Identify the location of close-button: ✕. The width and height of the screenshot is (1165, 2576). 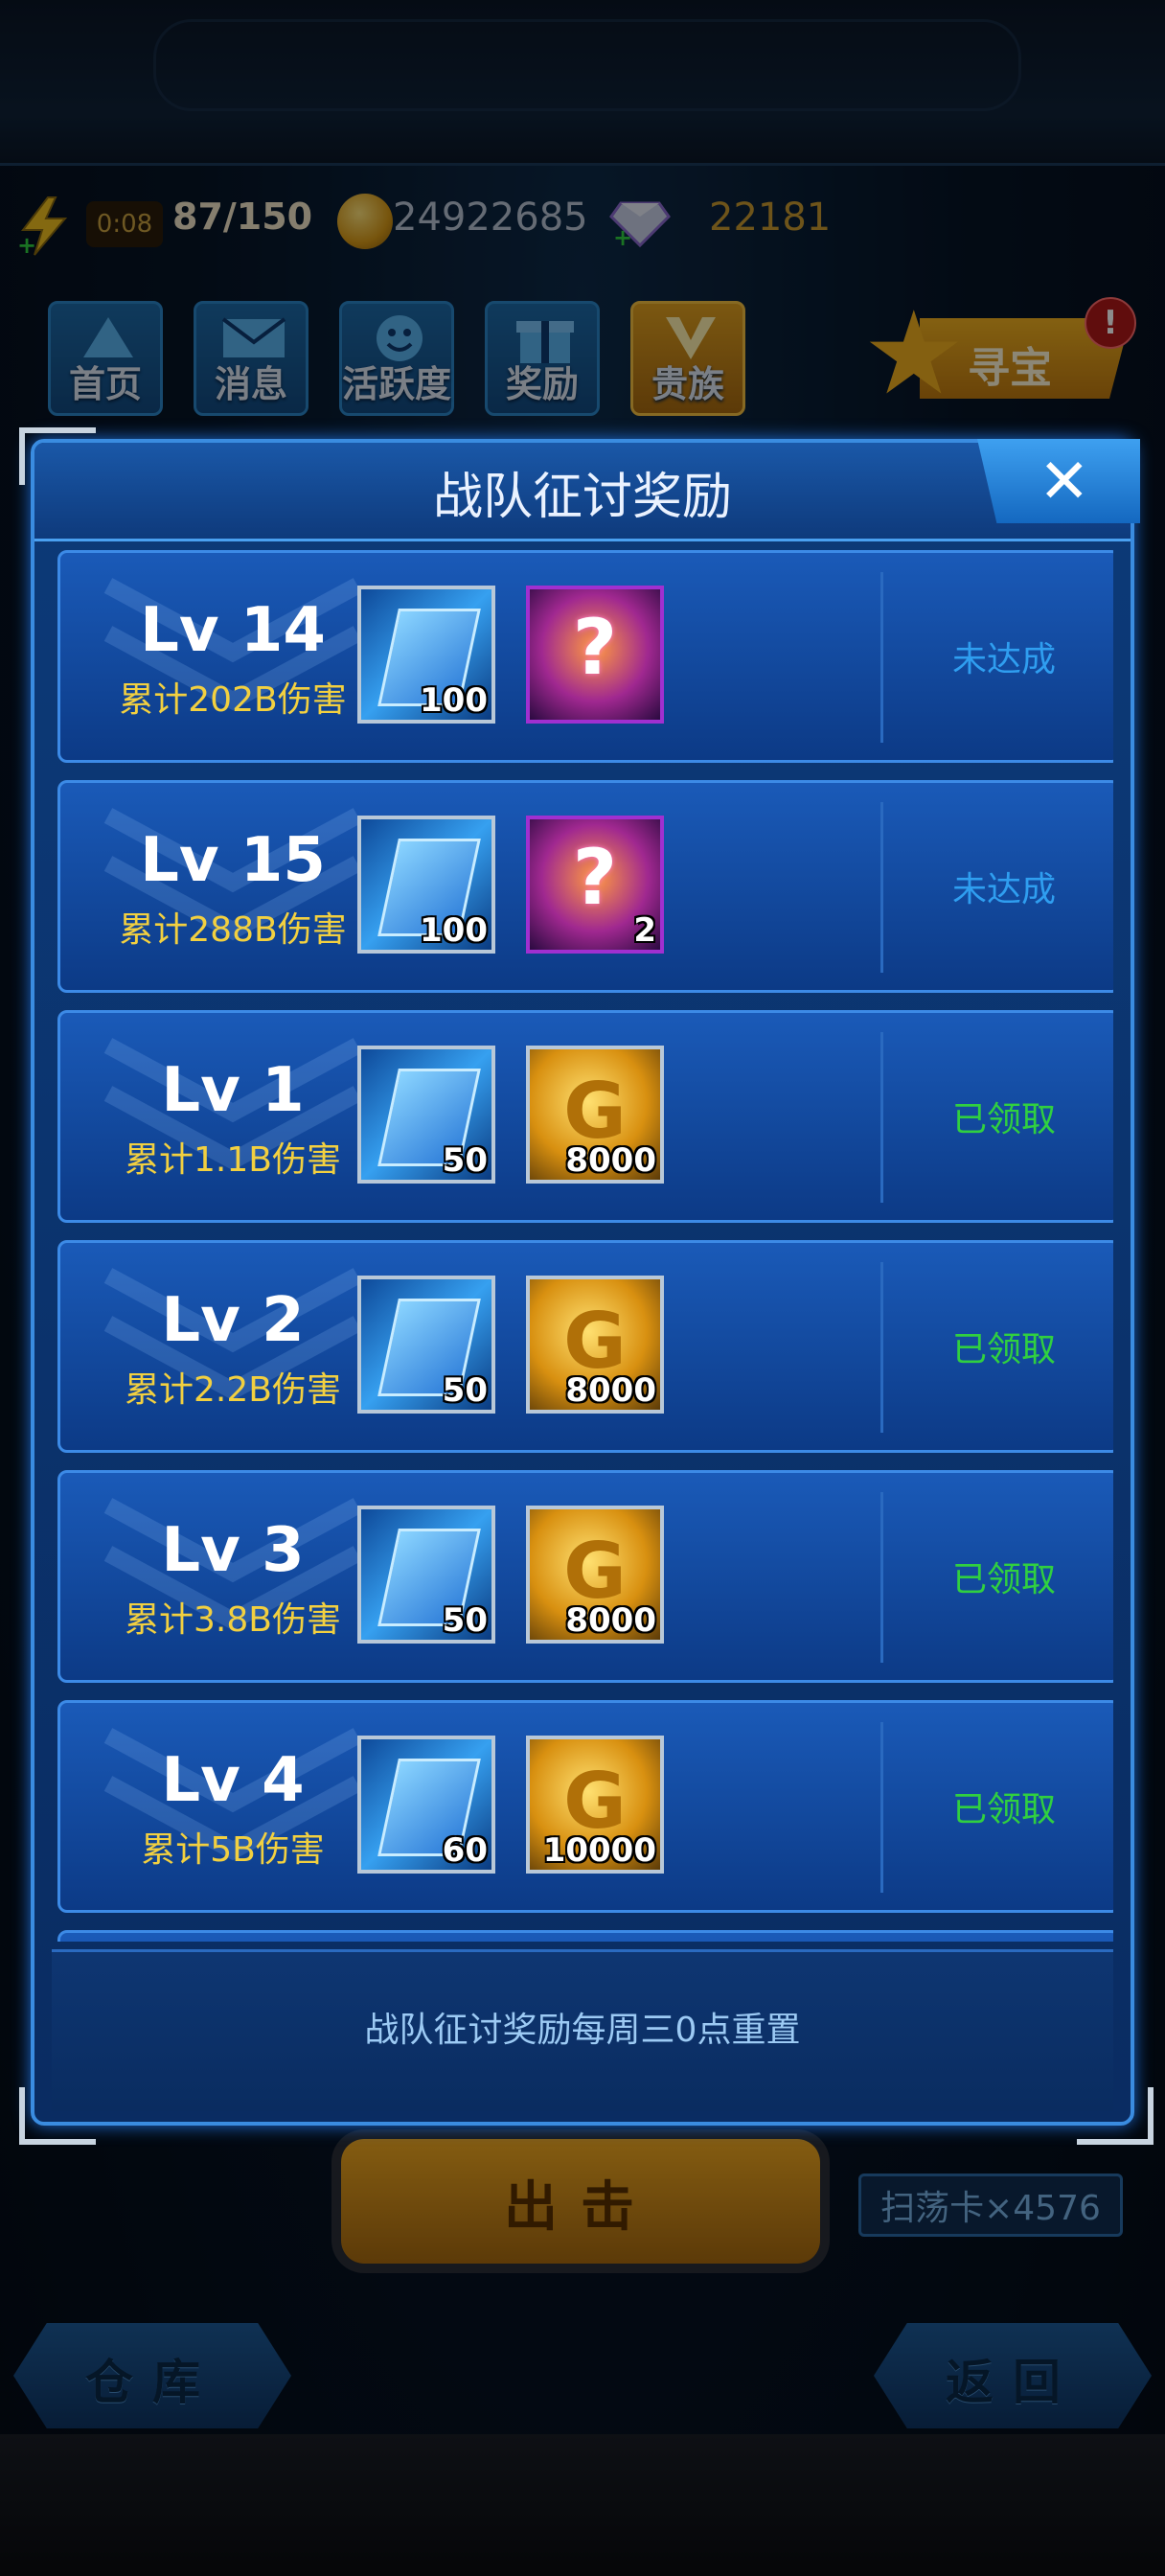
(1058, 481).